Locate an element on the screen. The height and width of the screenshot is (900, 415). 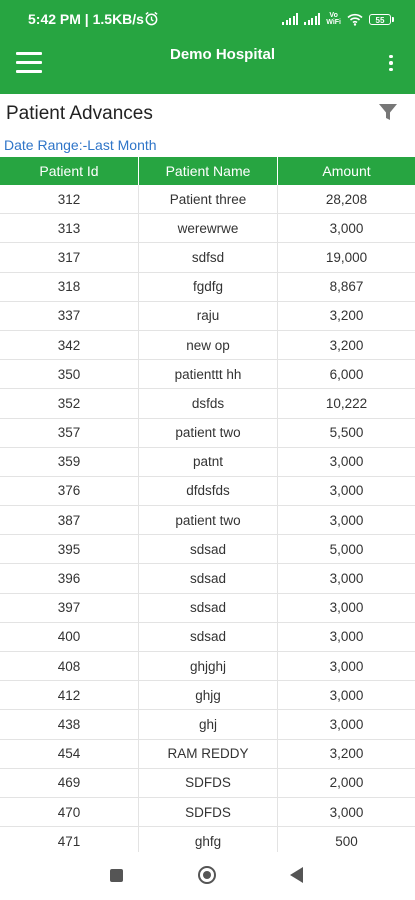
cell-patient-name: dsfds is located at coordinates (208, 403).